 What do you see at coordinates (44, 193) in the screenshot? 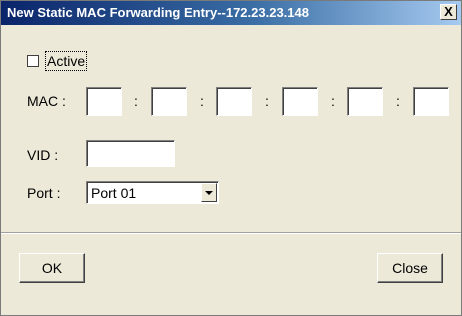
I see `port-label: Port :` at bounding box center [44, 193].